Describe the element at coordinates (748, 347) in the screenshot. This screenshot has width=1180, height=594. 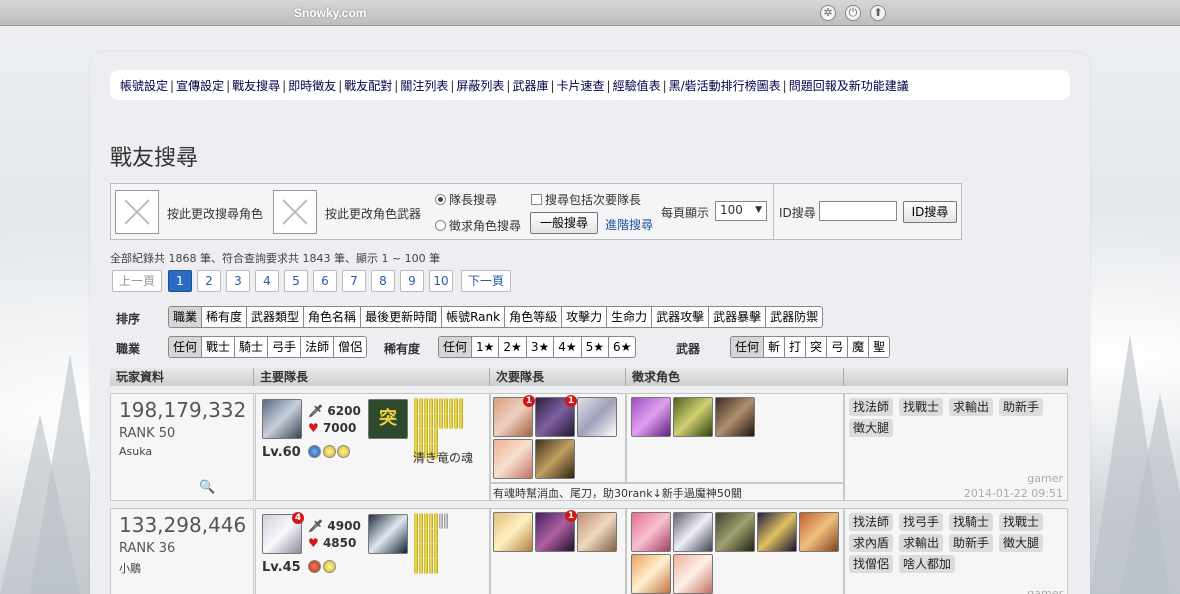
I see `weapon-option: 任何` at that location.